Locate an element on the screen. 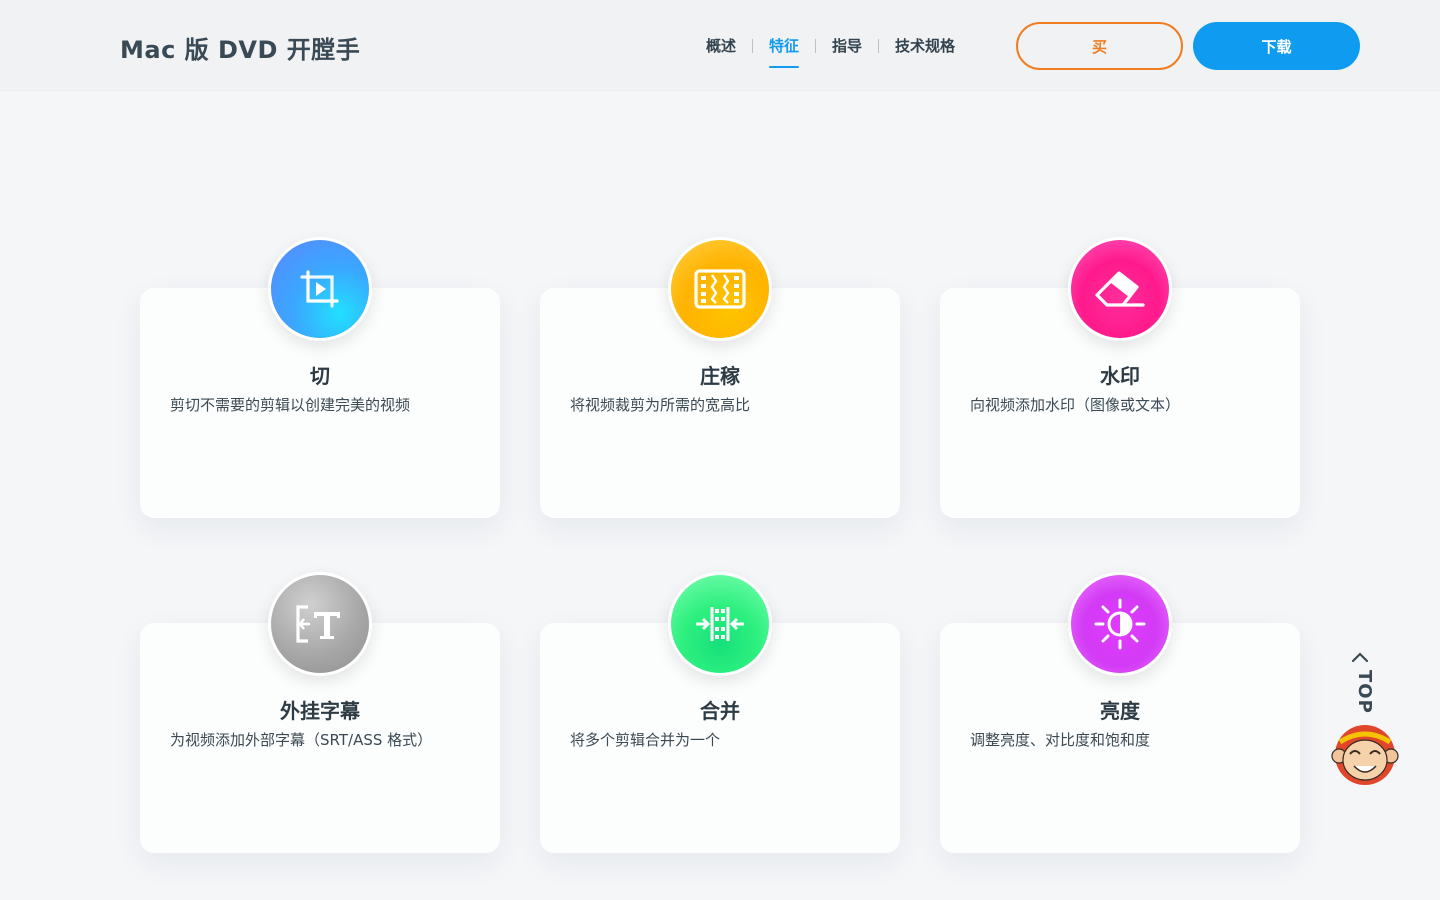  eraser-icon is located at coordinates (1120, 289).